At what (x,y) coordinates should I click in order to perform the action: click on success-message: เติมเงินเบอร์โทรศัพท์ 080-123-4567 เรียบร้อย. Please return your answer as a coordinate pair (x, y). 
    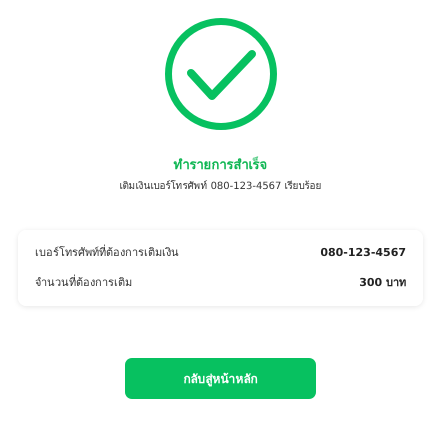
    Looking at the image, I should click on (220, 187).